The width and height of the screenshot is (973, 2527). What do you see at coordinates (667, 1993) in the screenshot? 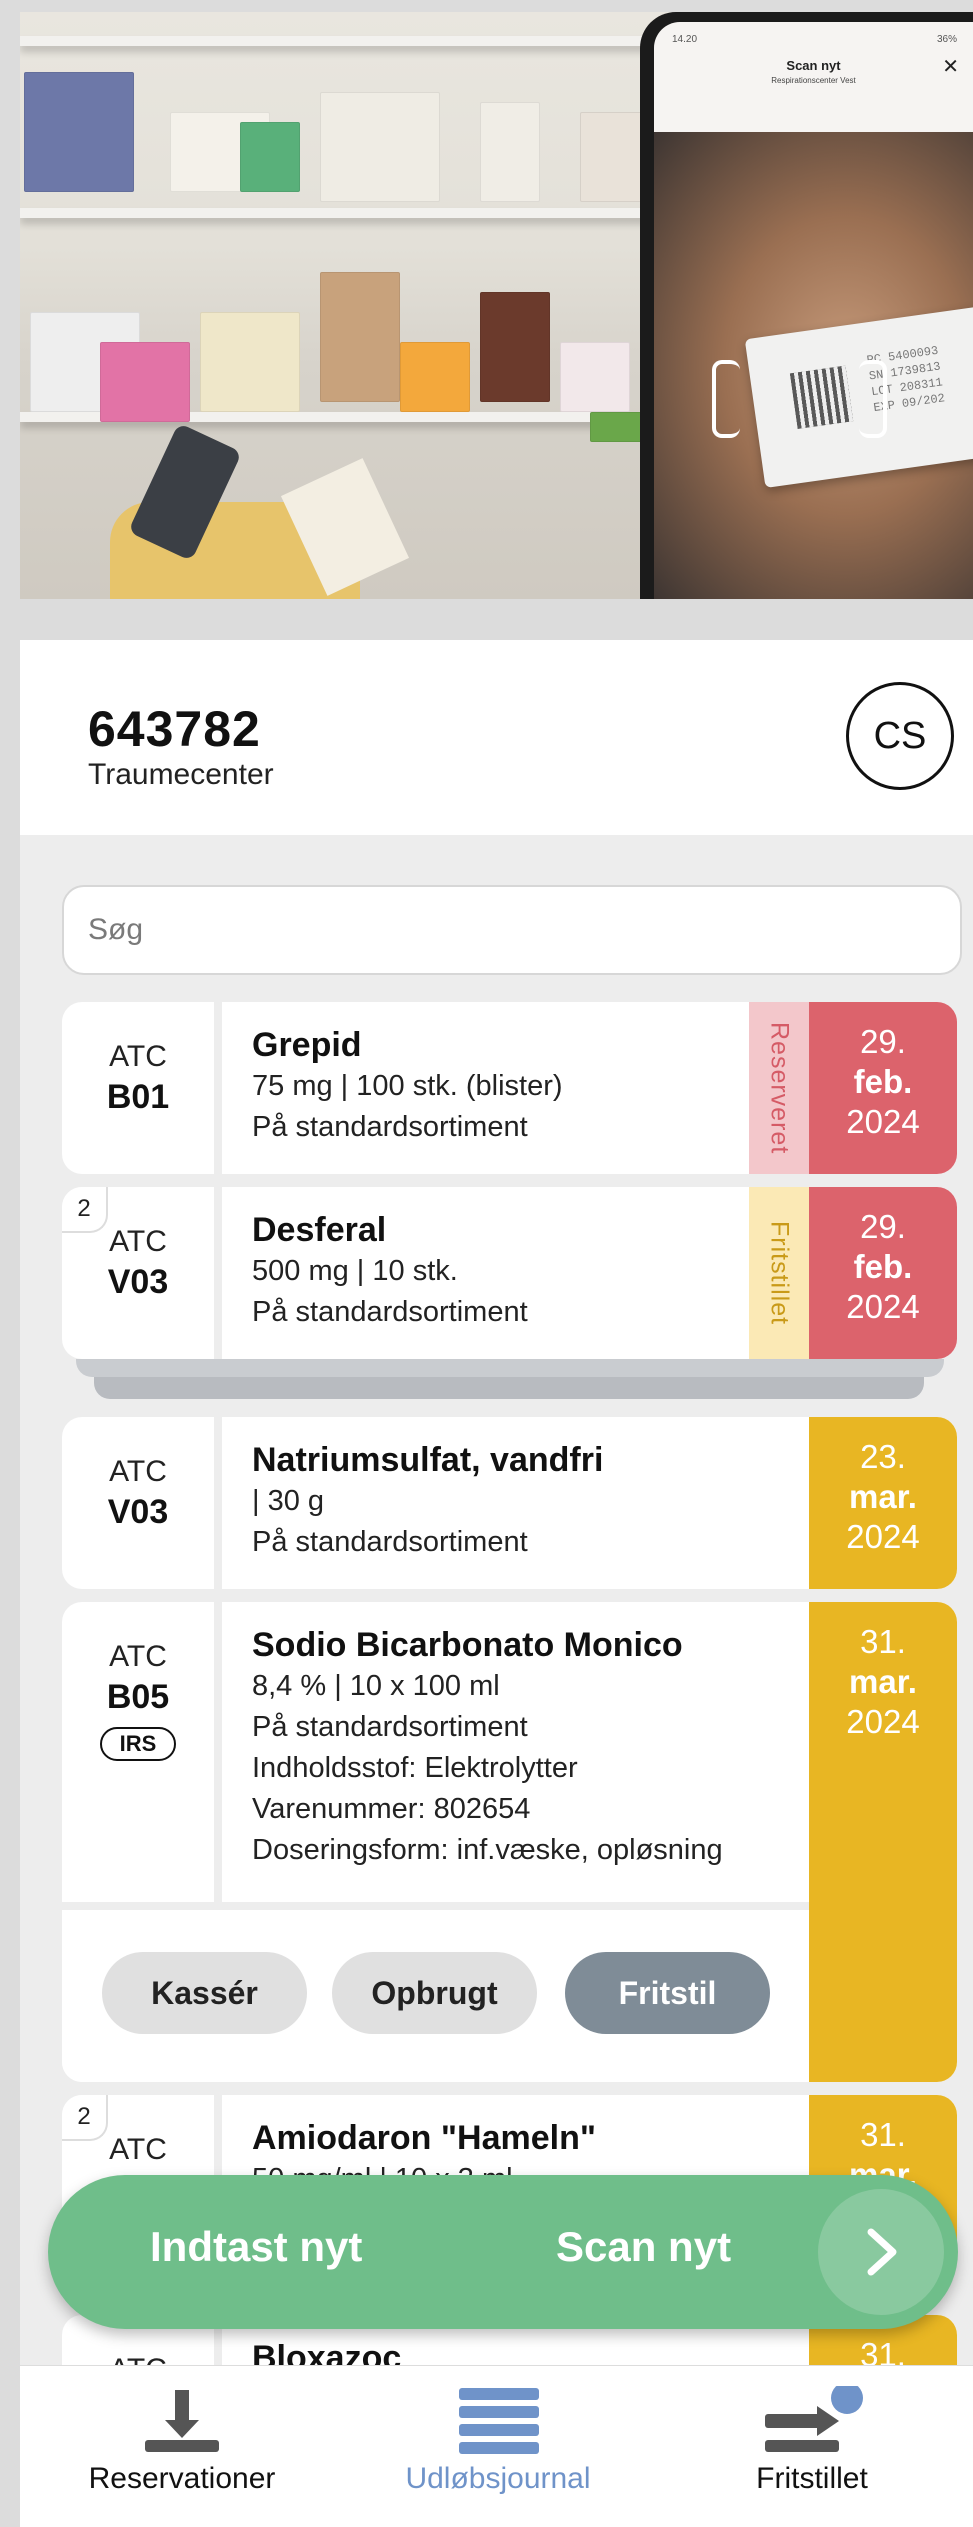
I see `release-button: Fritstil` at bounding box center [667, 1993].